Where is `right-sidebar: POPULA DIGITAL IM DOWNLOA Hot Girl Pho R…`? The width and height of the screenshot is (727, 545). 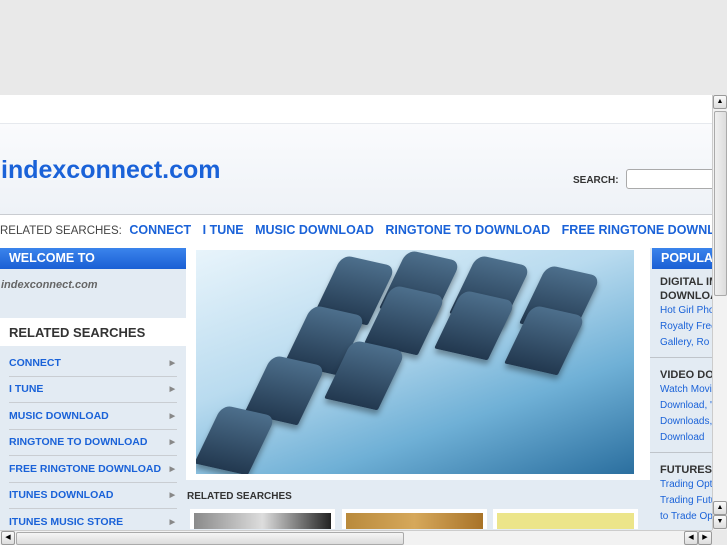
right-sidebar: POPULA DIGITAL IM DOWNLOA Hot Girl Pho R… is located at coordinates (681, 389).